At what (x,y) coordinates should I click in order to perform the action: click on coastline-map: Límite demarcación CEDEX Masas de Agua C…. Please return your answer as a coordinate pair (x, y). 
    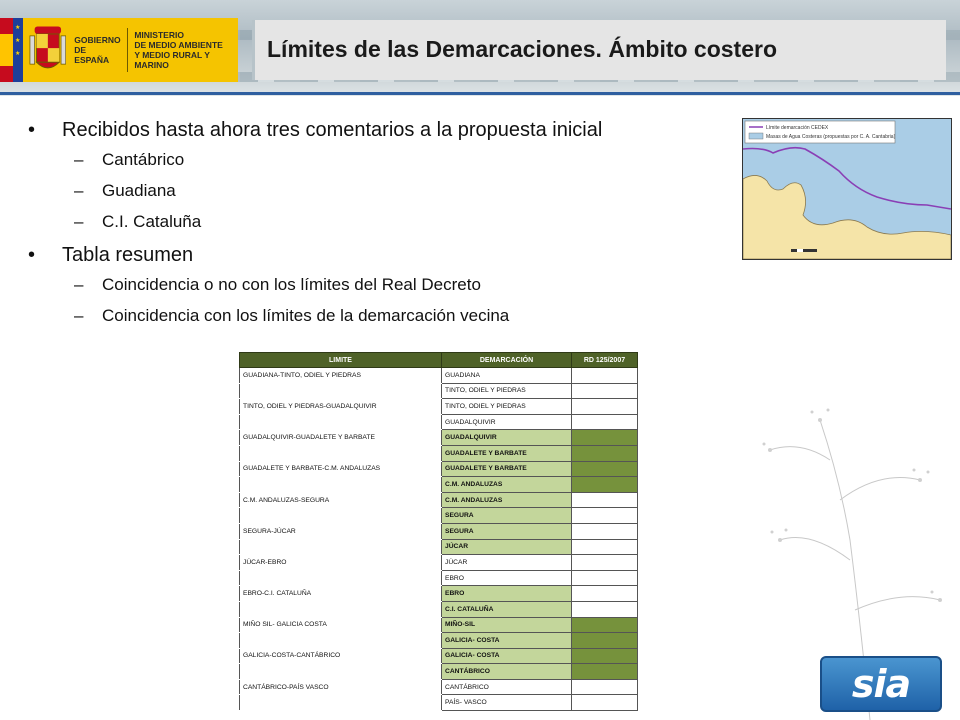
    Looking at the image, I should click on (847, 189).